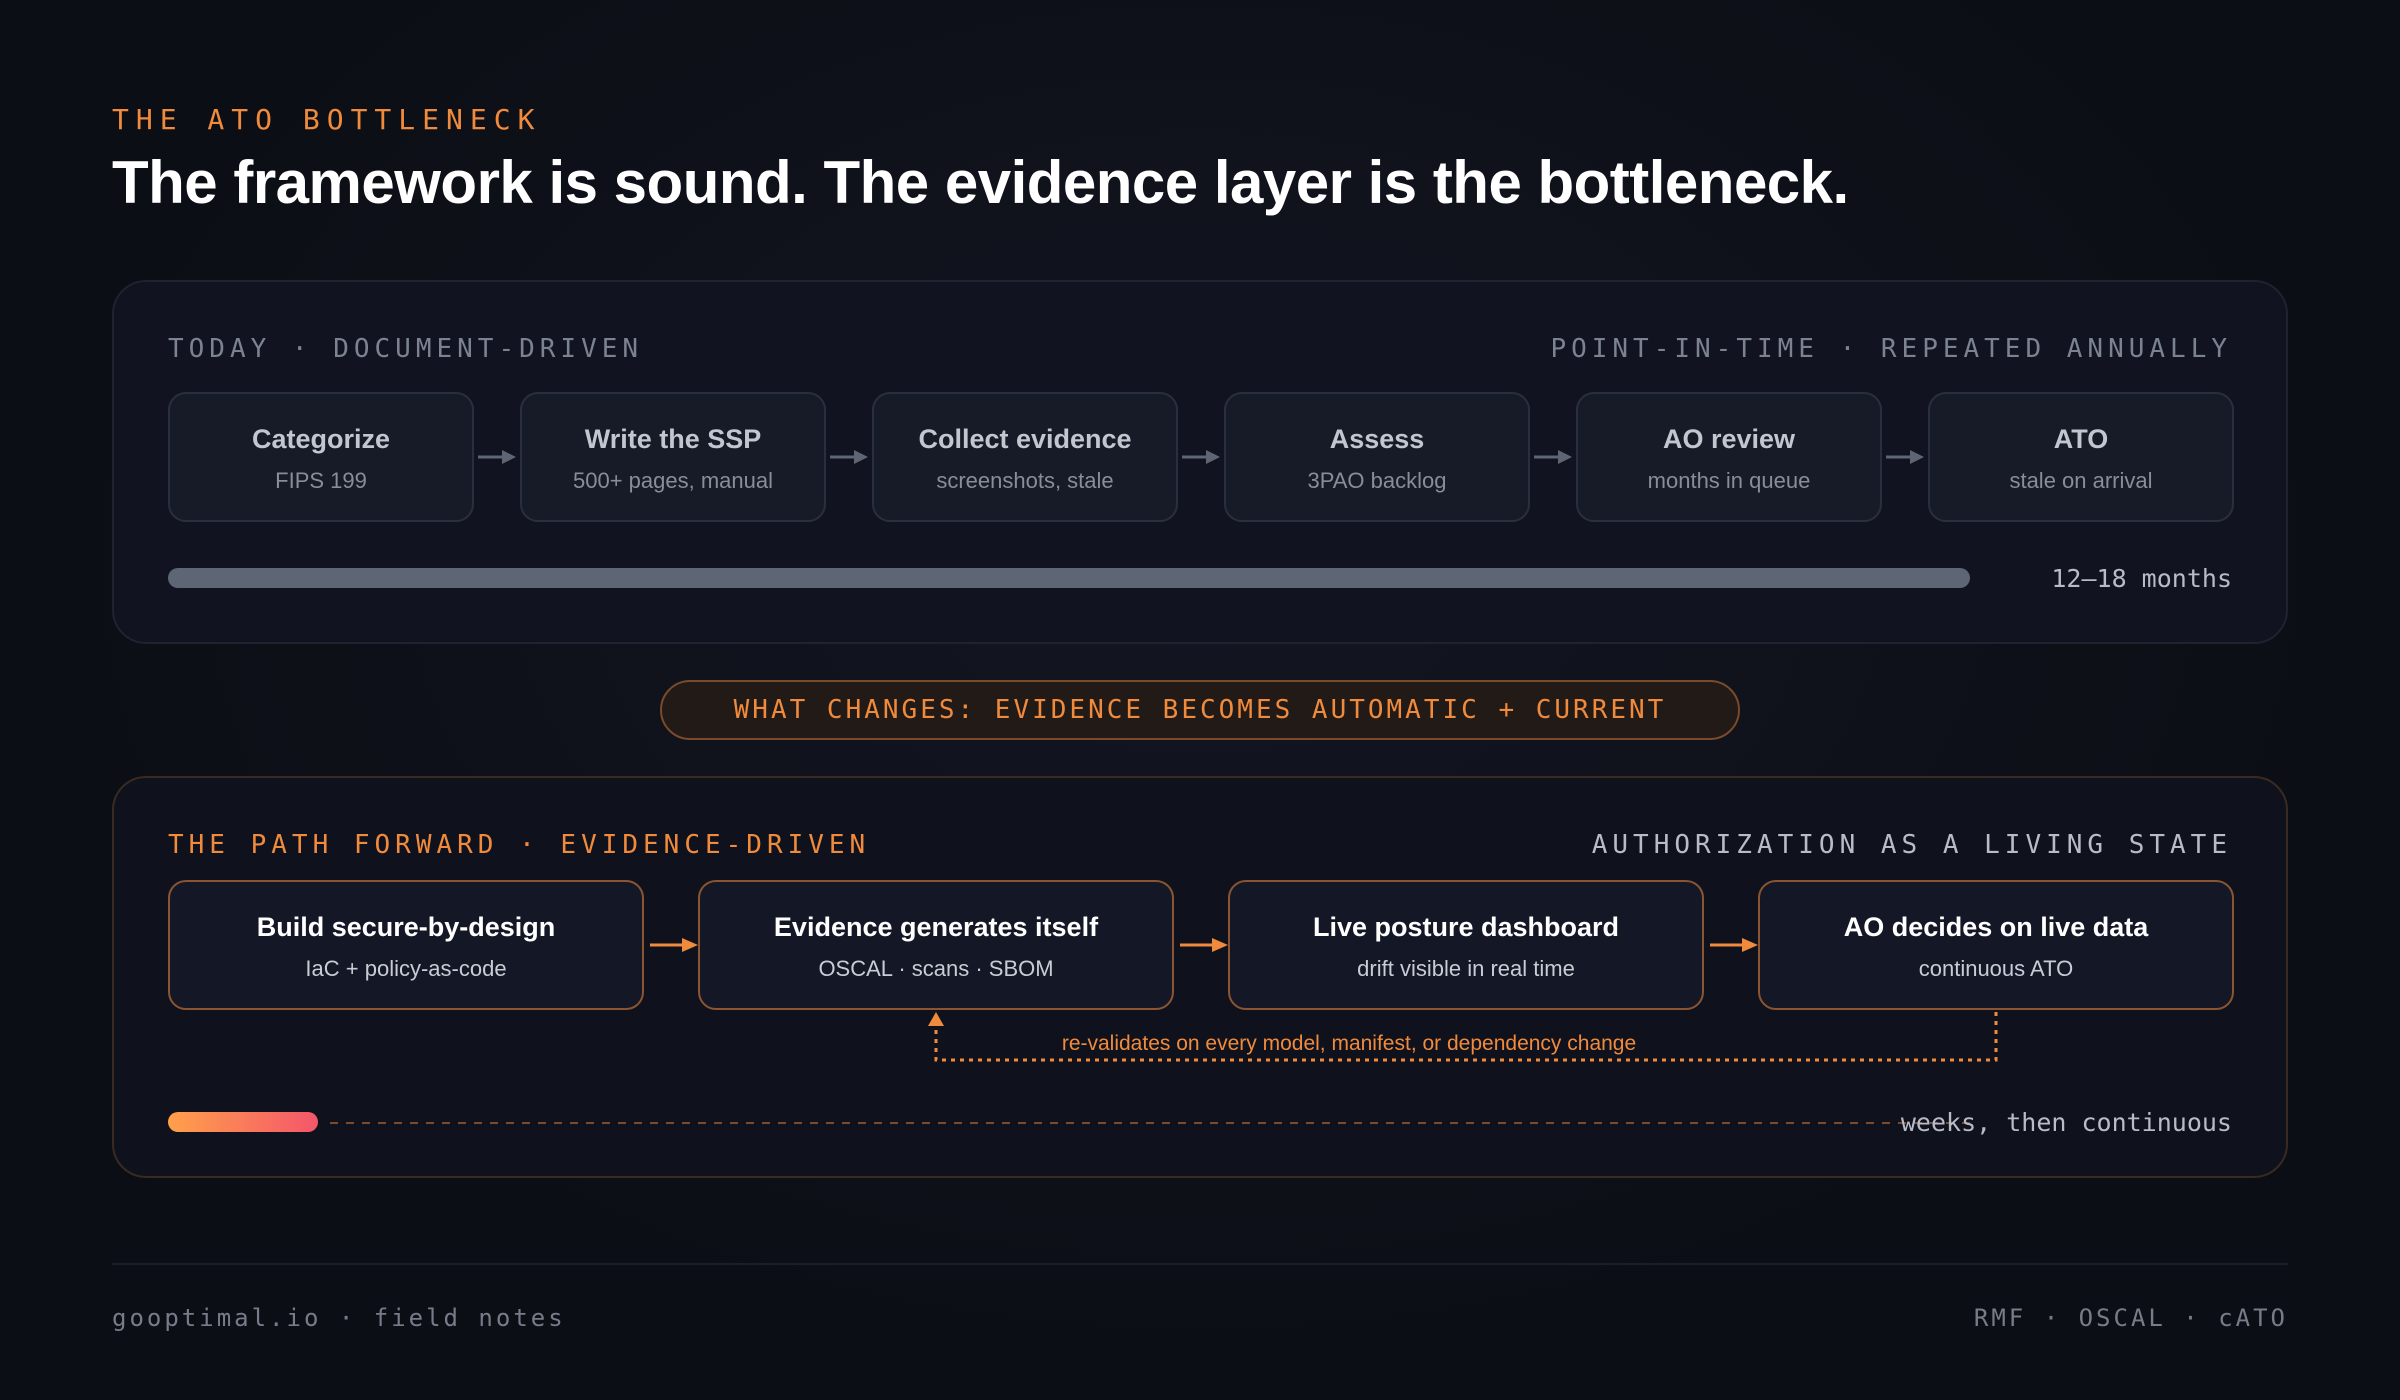 This screenshot has width=2400, height=1400. Describe the element at coordinates (2066, 1122) in the screenshot. I see `future-duration: weeks, then continuous` at that location.